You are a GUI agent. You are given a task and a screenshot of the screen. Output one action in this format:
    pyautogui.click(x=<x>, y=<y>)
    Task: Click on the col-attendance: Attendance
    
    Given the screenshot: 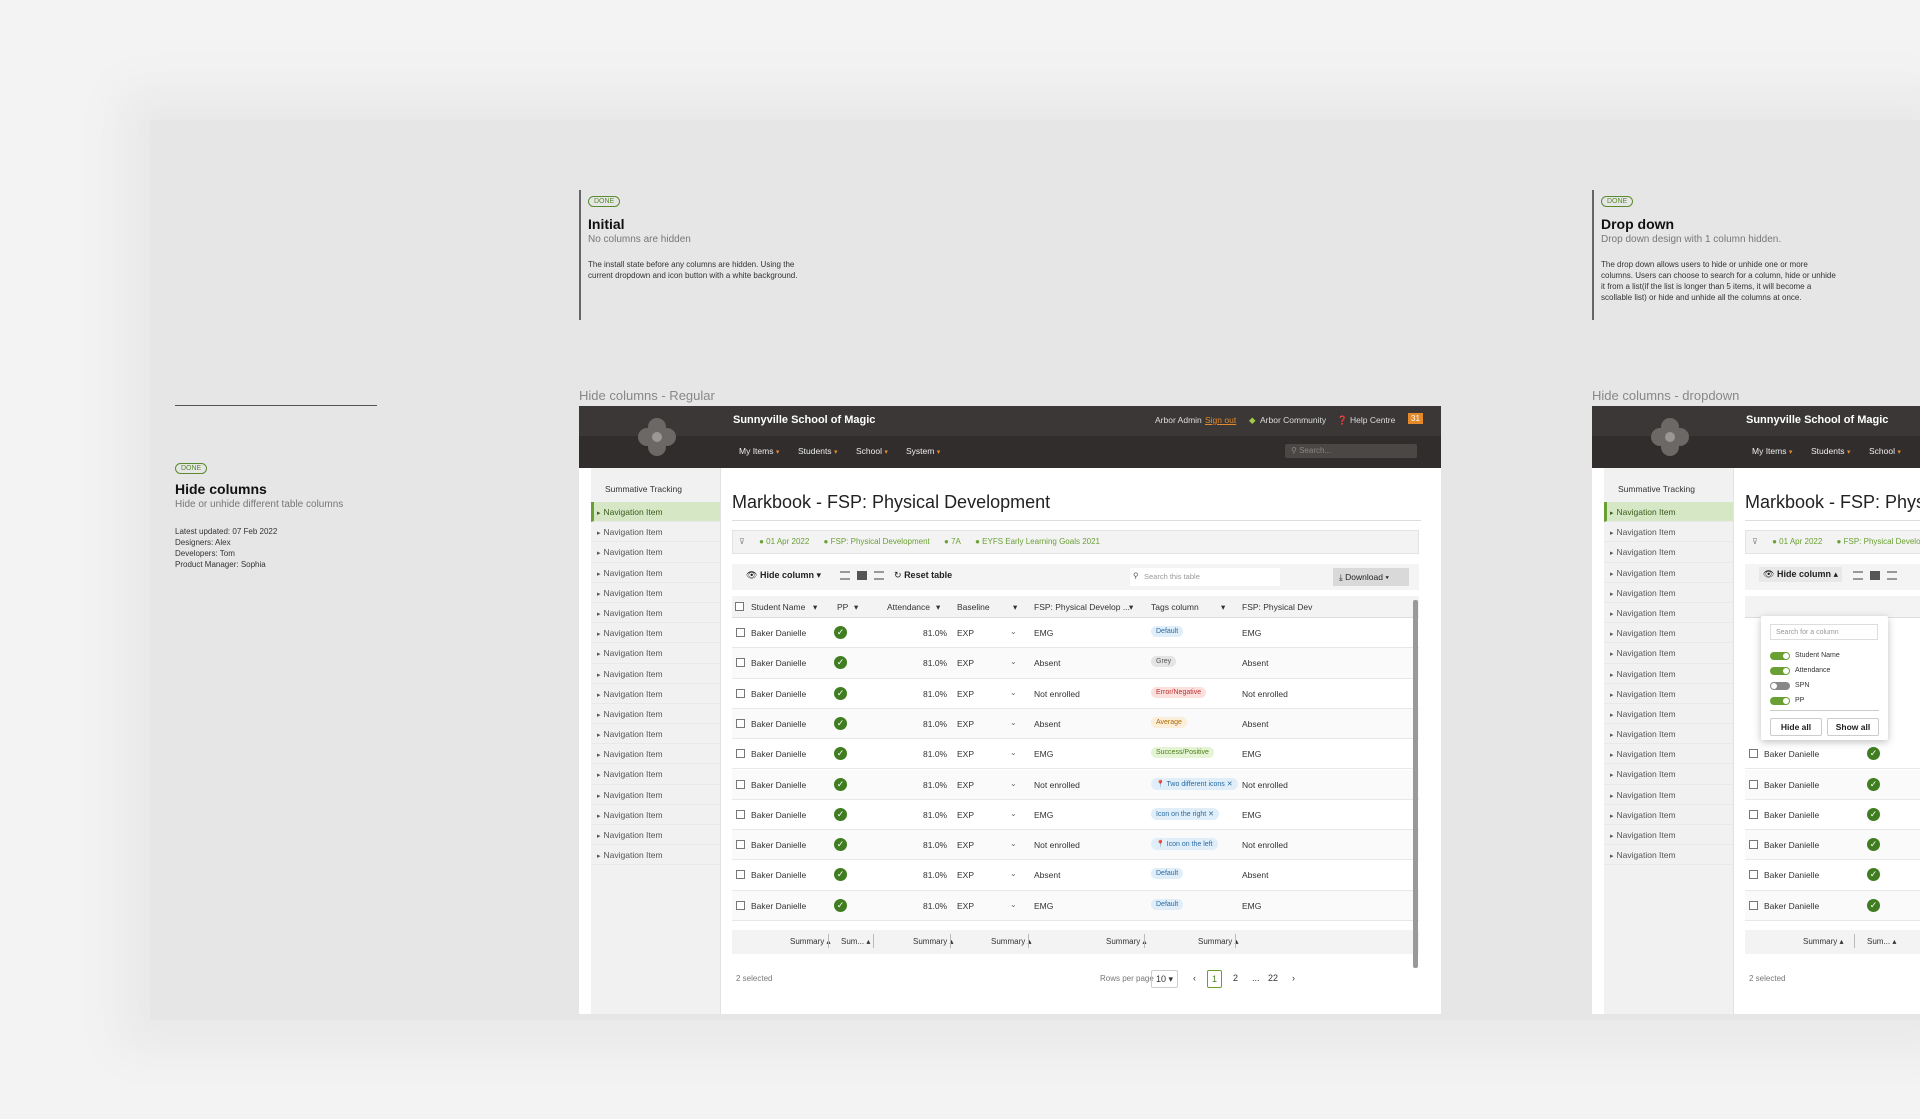 What is the action you would take?
    pyautogui.click(x=908, y=607)
    